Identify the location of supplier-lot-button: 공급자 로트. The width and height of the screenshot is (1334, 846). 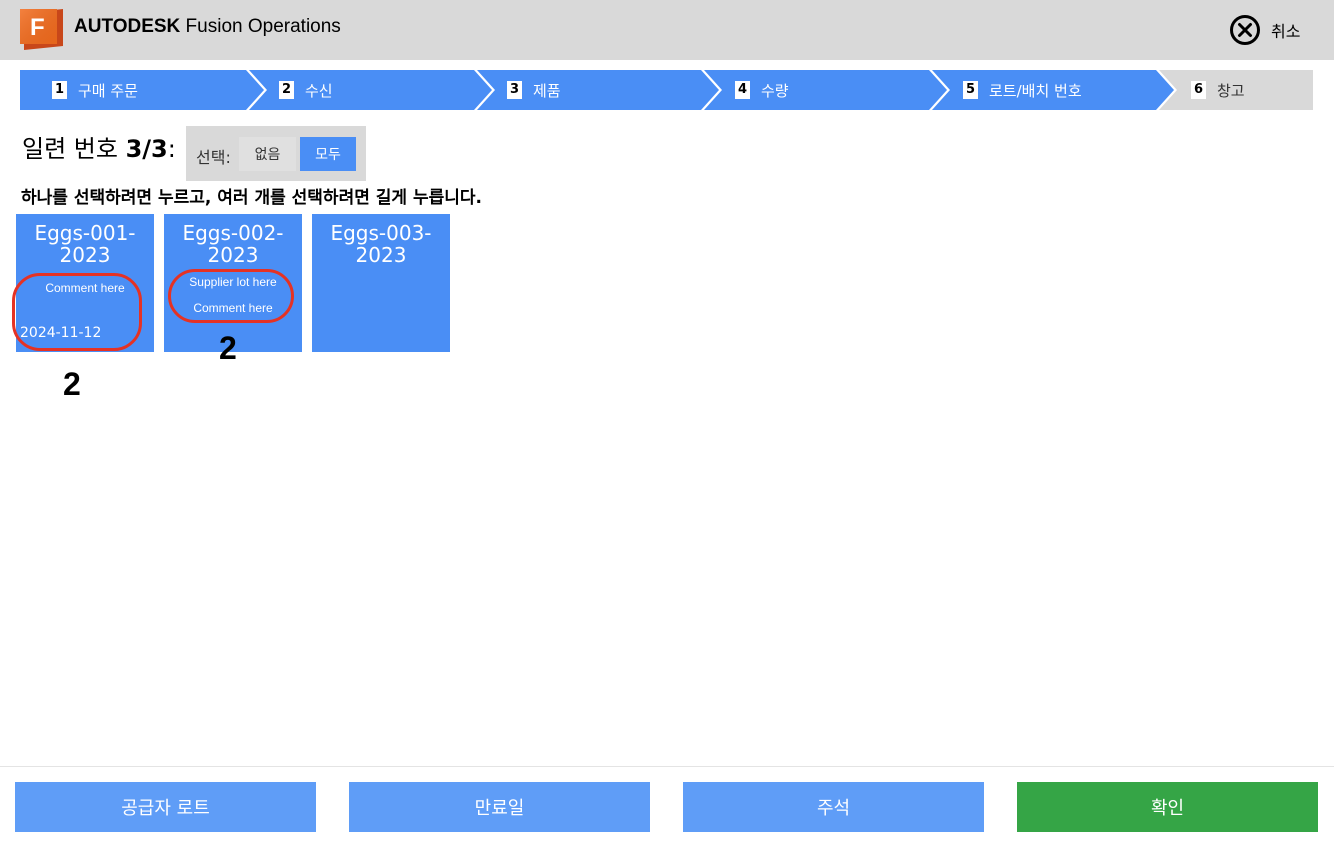
(165, 807).